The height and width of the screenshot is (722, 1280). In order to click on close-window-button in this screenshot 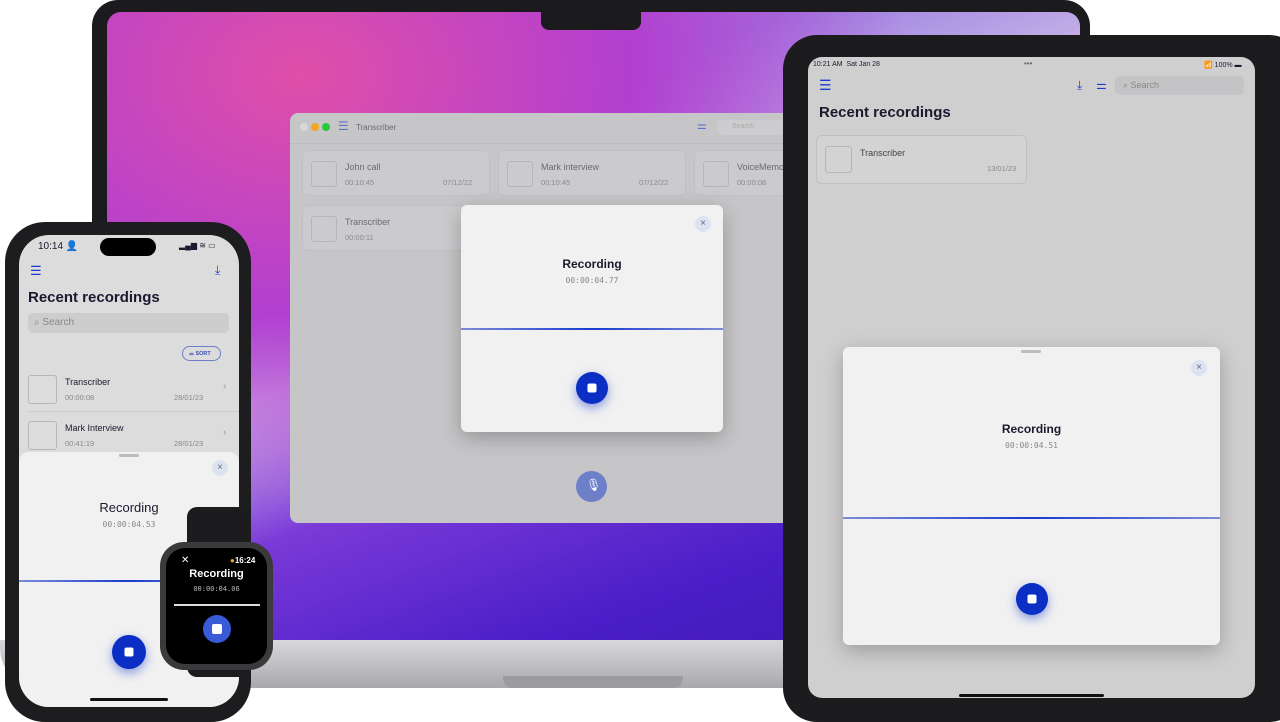, I will do `click(304, 127)`.